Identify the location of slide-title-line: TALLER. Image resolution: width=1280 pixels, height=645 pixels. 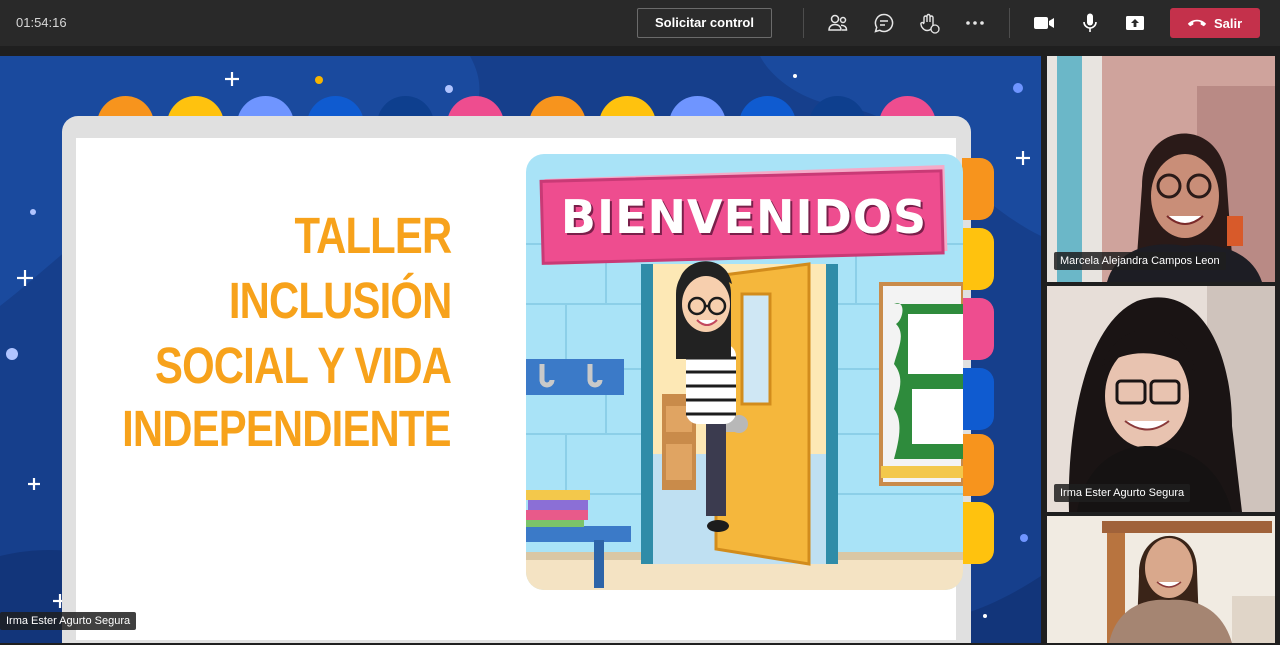
(373, 235).